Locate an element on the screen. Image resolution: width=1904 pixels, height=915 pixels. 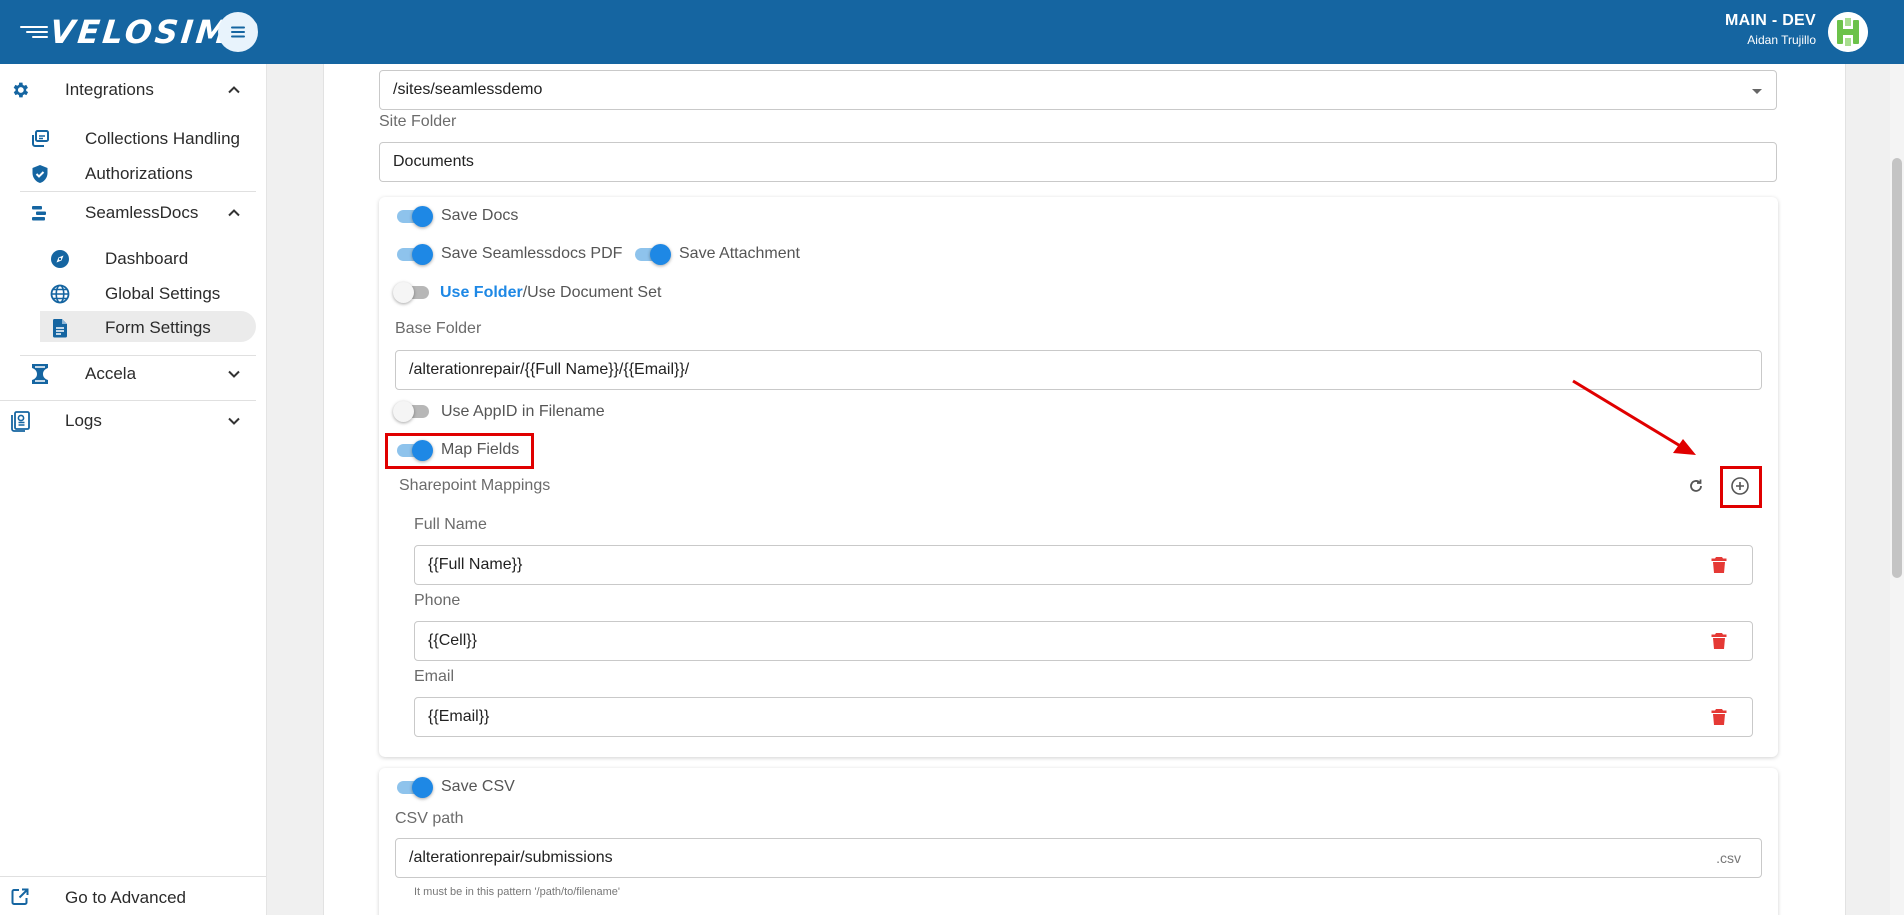
user-avatar is located at coordinates (1848, 32).